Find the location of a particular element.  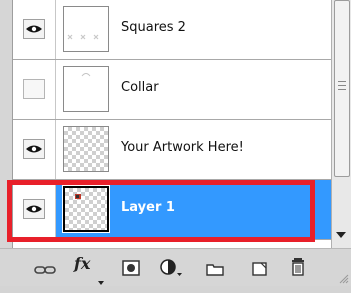

scrollbar is located at coordinates (341, 124).